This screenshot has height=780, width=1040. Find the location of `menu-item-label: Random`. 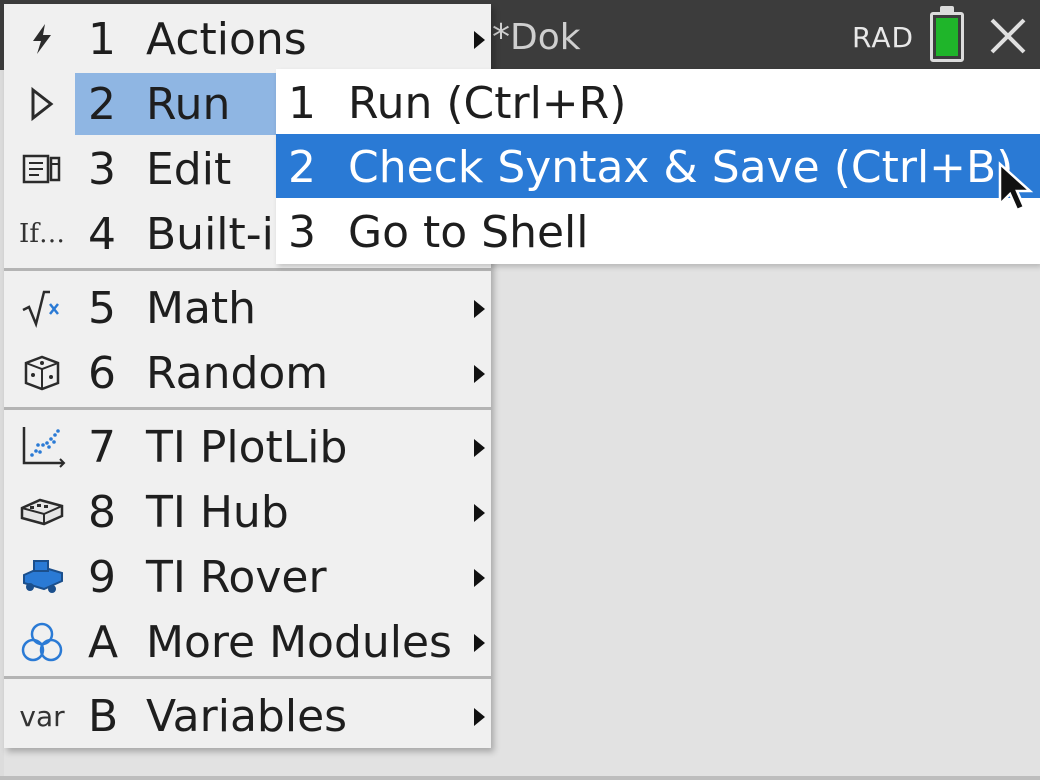

menu-item-label: Random is located at coordinates (237, 373).